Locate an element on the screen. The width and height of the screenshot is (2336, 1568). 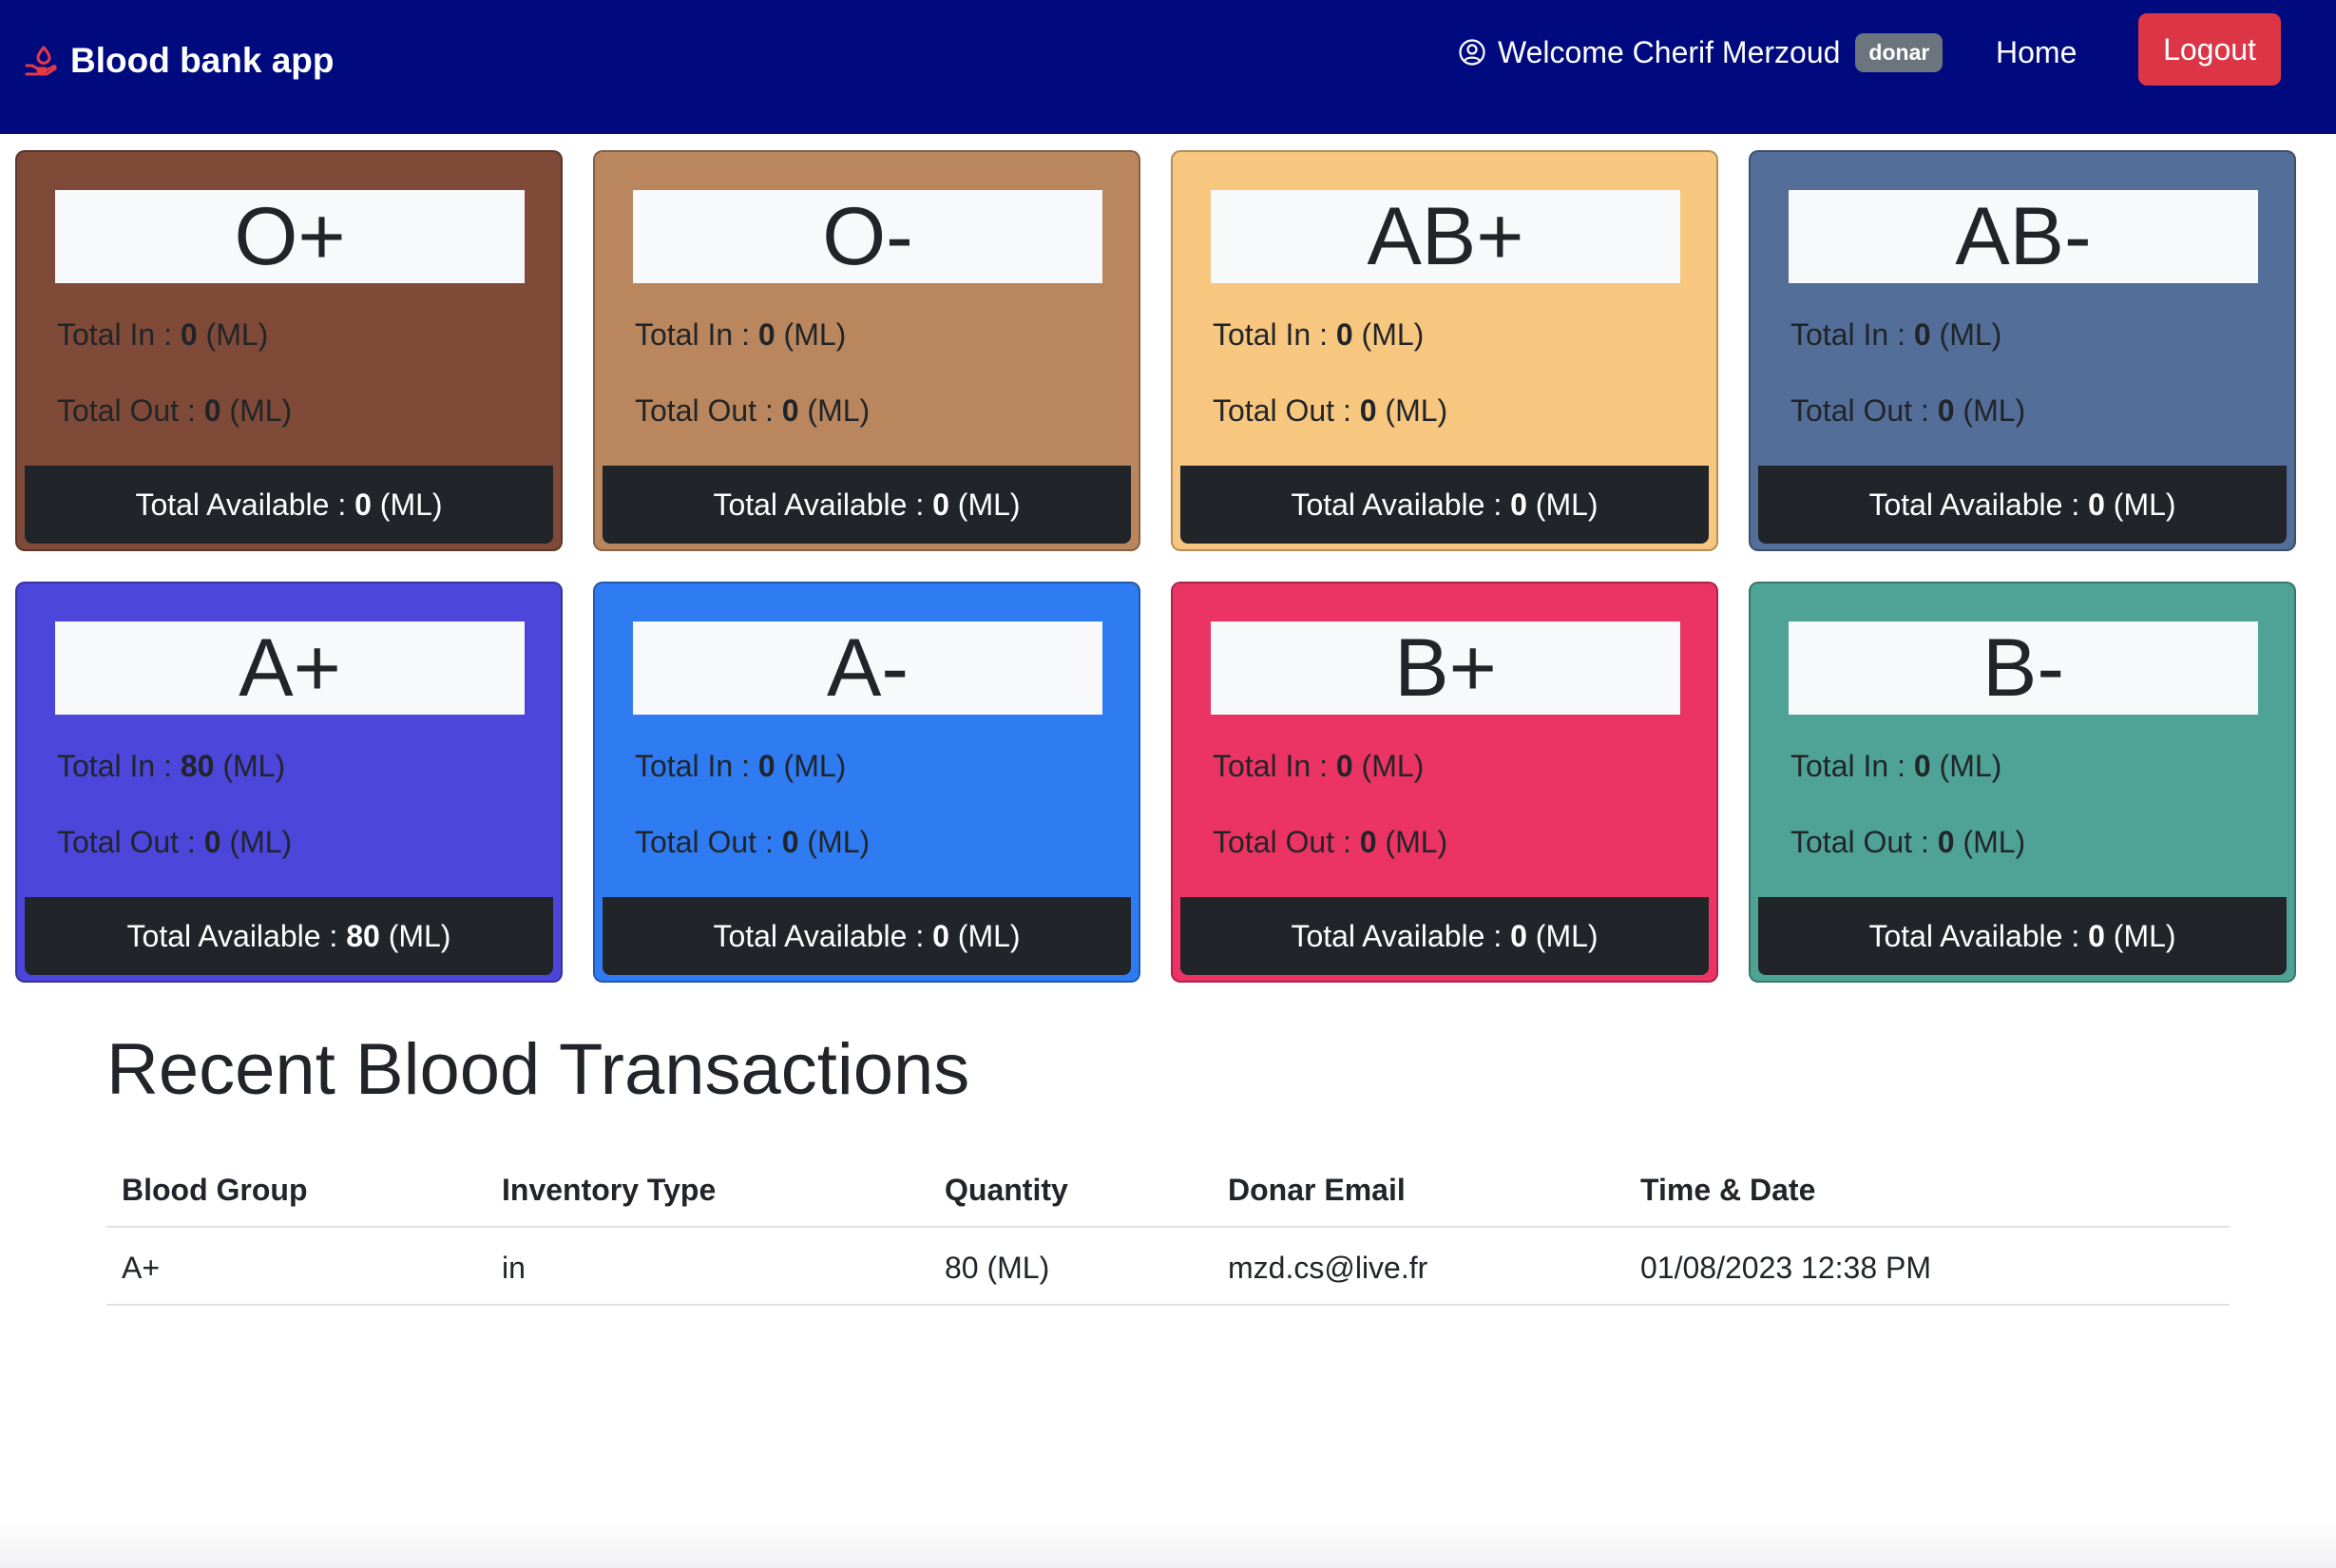
table-cell-time-date: 01/08/2023 12:38 PM is located at coordinates (1786, 1268).